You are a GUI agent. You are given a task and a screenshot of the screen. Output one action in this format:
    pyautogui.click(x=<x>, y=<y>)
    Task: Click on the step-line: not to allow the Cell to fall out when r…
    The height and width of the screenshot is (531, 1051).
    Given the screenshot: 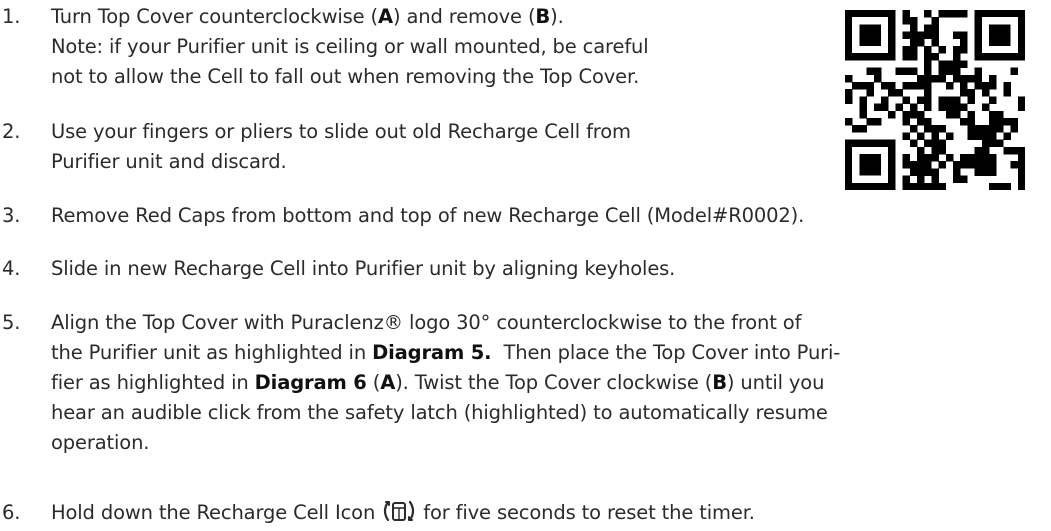 What is the action you would take?
    pyautogui.click(x=345, y=76)
    